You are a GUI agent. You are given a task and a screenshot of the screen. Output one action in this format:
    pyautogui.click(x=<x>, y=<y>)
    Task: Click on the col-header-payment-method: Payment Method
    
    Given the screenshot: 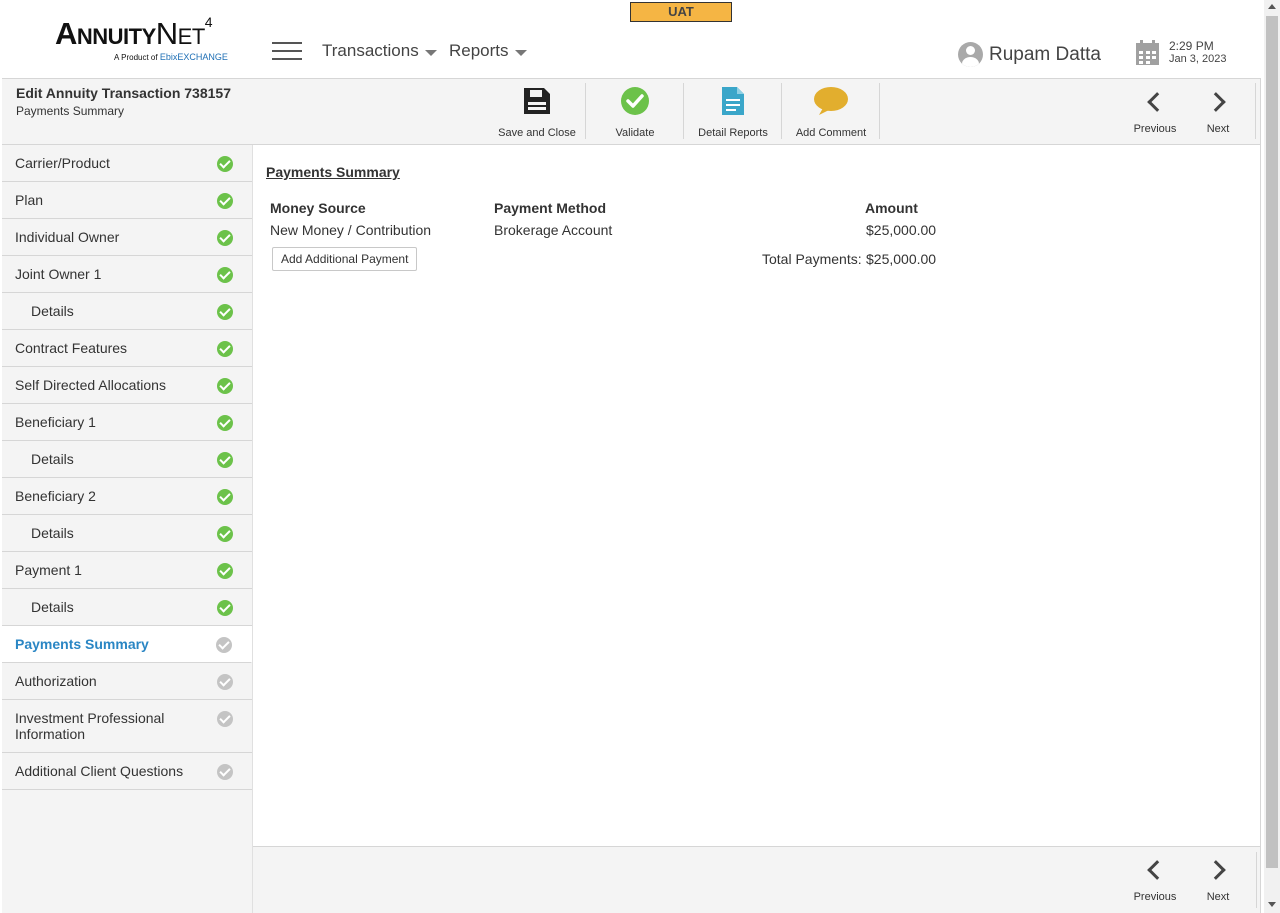 What is the action you would take?
    pyautogui.click(x=550, y=208)
    